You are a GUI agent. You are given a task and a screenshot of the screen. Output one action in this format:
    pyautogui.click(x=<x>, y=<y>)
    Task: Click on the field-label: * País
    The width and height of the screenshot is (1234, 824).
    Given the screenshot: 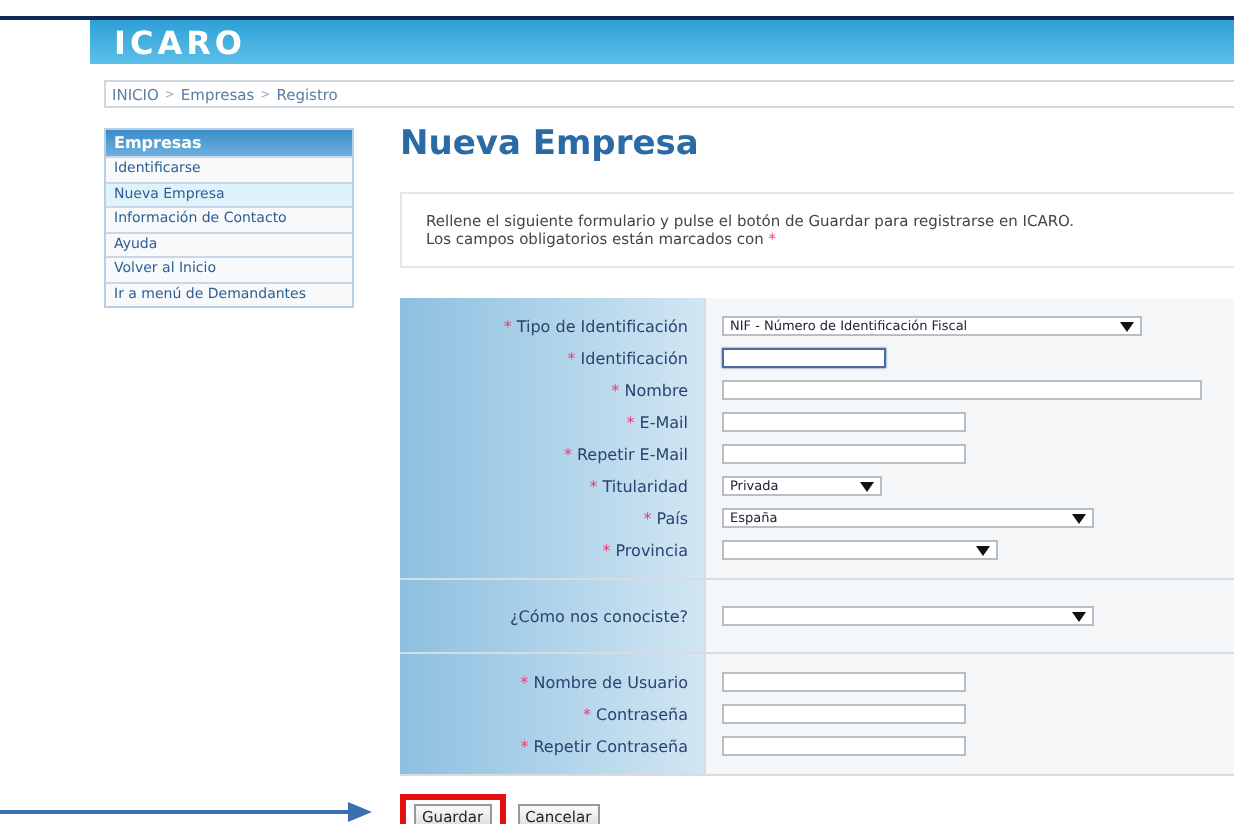 What is the action you would take?
    pyautogui.click(x=665, y=518)
    